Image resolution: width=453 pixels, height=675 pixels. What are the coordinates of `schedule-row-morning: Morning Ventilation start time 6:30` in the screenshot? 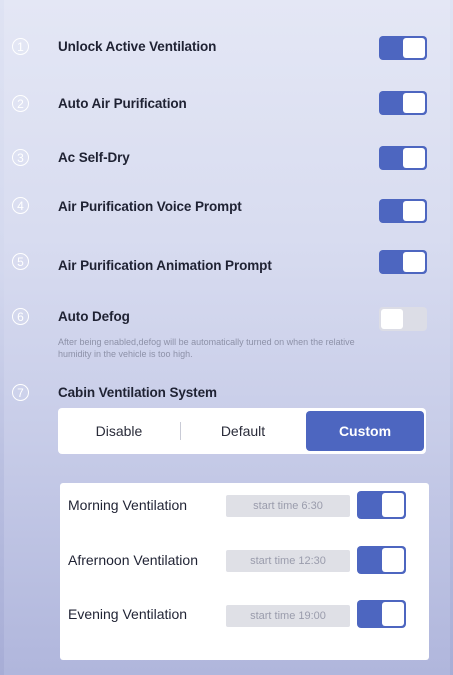 It's located at (244, 506).